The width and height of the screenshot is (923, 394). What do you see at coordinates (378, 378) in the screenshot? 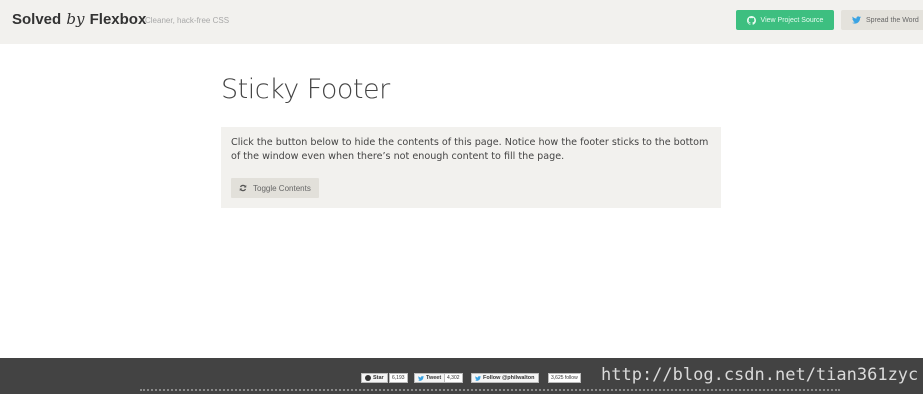
I see `star-label: Star` at bounding box center [378, 378].